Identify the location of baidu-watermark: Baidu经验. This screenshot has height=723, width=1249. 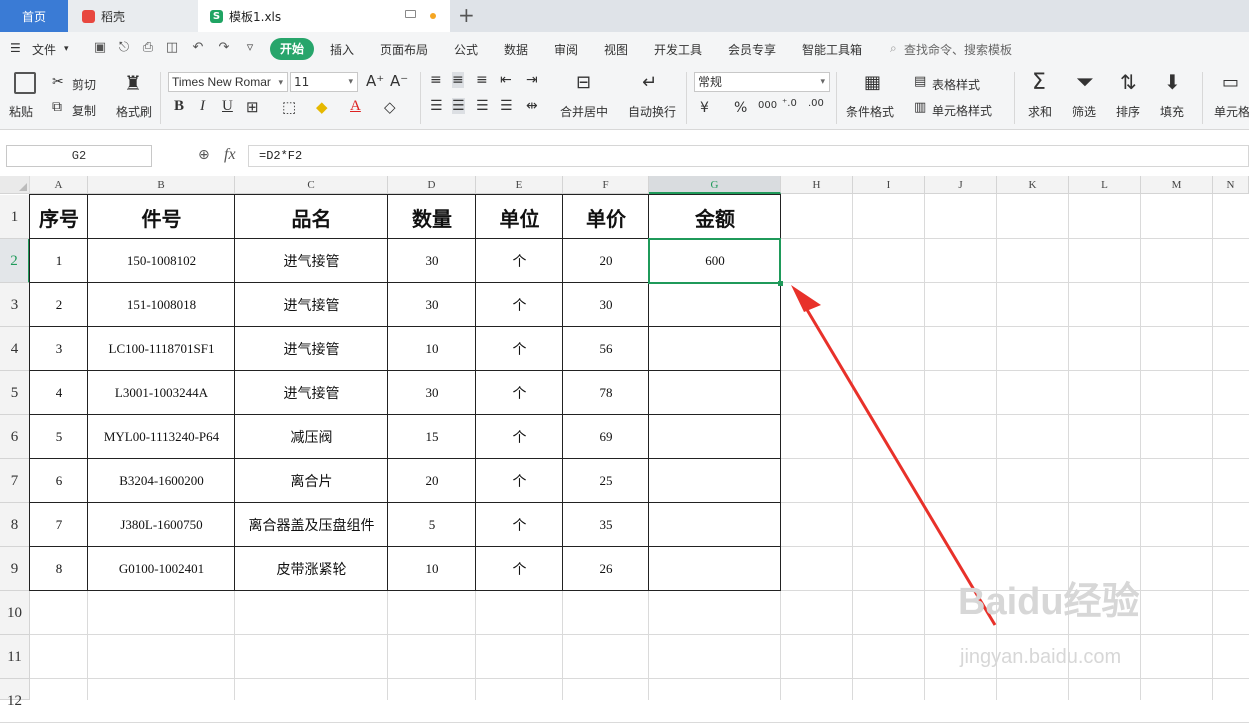
(1049, 602).